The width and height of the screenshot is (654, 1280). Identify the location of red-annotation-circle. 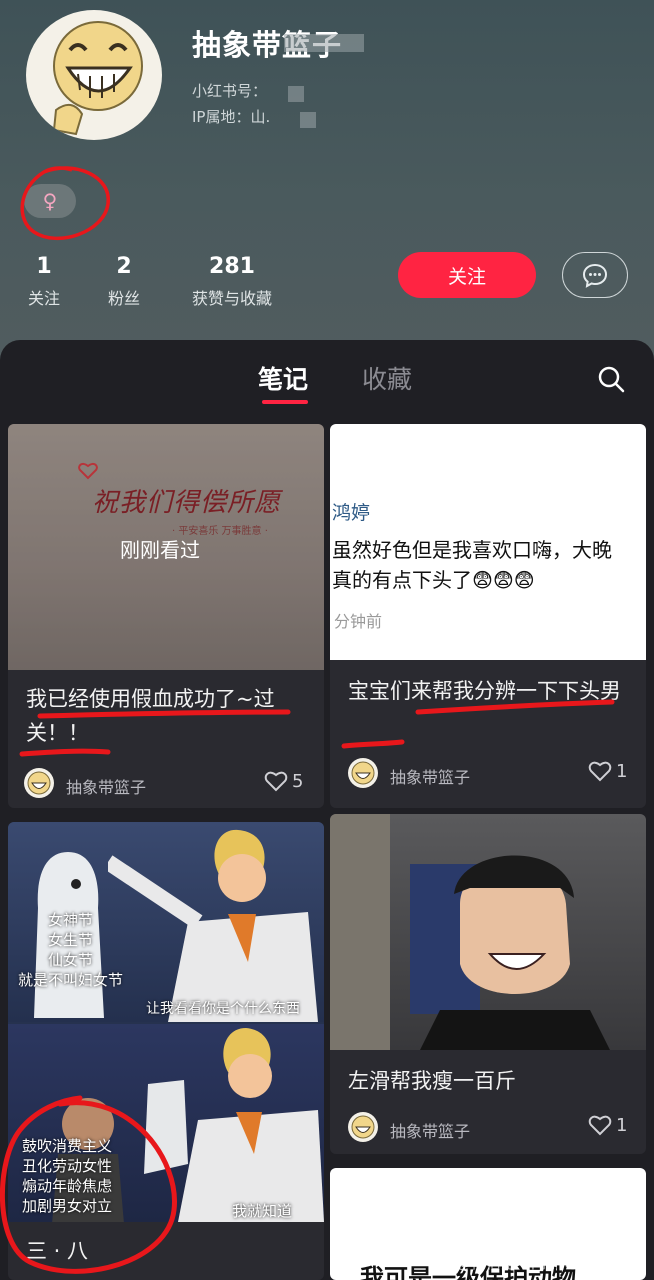
(65, 203).